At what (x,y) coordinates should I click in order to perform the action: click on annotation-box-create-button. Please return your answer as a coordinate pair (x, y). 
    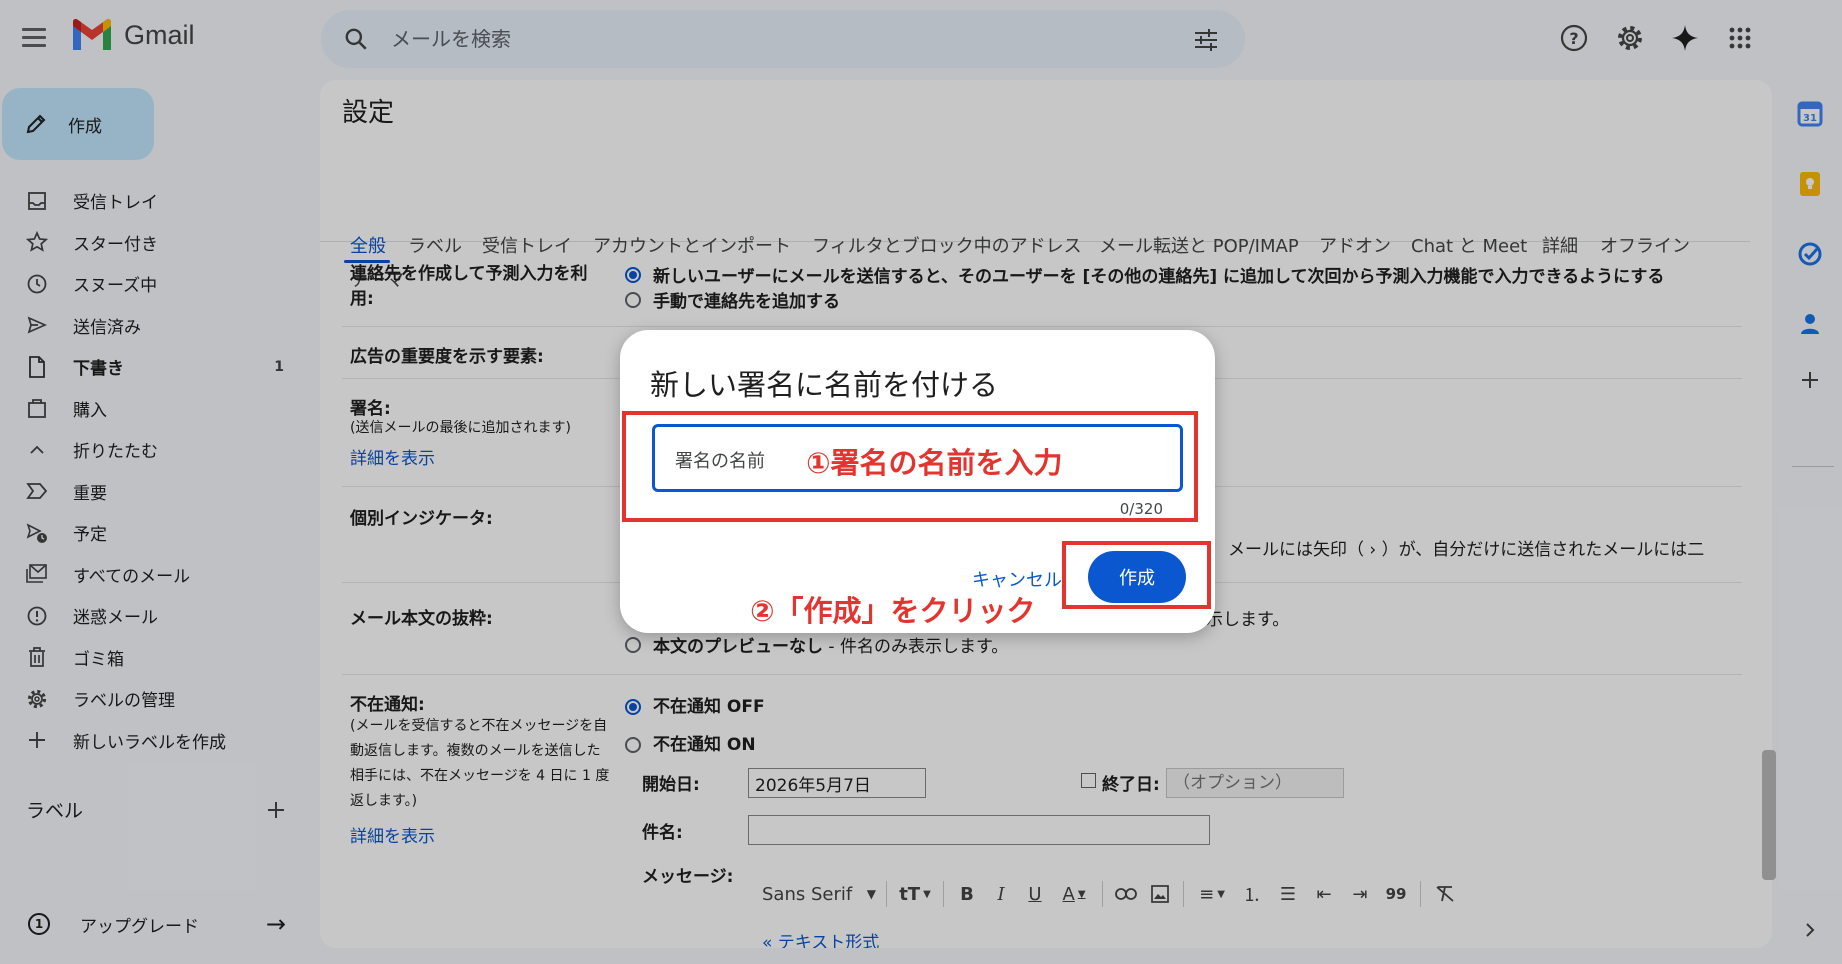
    Looking at the image, I should click on (1136, 575).